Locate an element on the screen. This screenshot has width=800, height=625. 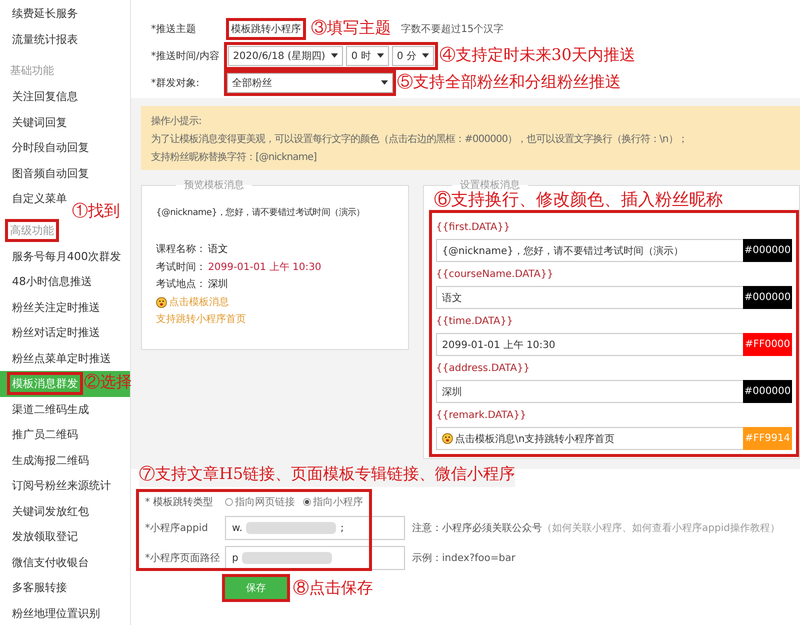
sidebar-item-label: 粉丝对话定时推送 is located at coordinates (56, 333).